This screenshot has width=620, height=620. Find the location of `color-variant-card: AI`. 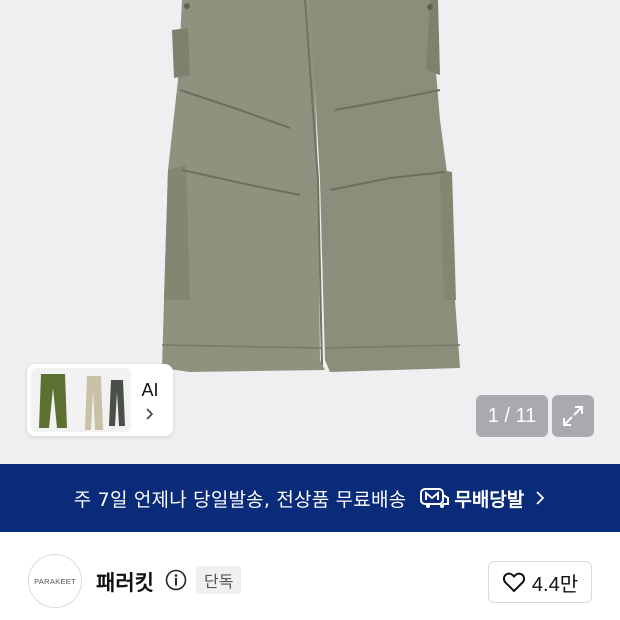

color-variant-card: AI is located at coordinates (100, 400).